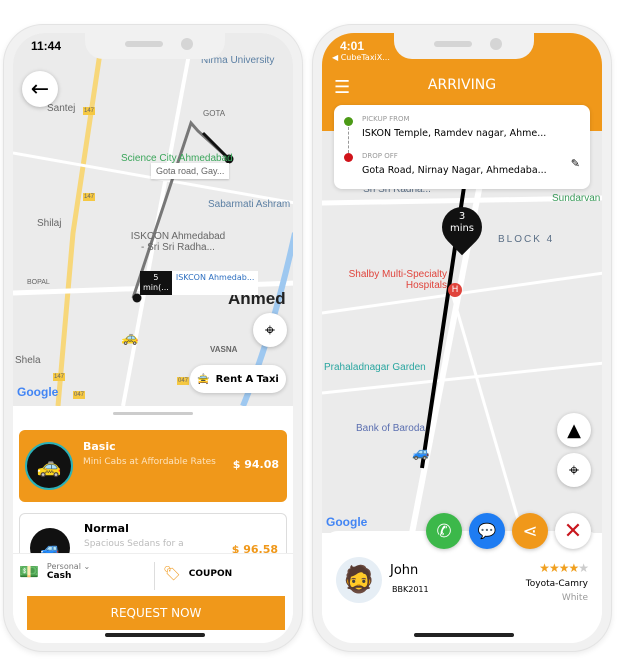 The image size is (619, 672). I want to click on wallet-icon: 💵, so click(29, 571).